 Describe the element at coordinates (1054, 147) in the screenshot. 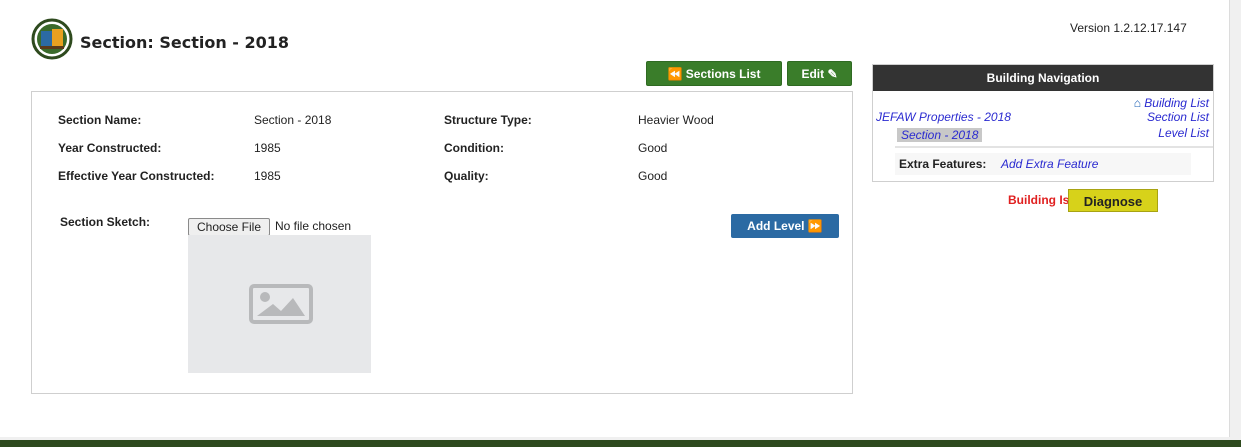

I see `nav-divider` at that location.